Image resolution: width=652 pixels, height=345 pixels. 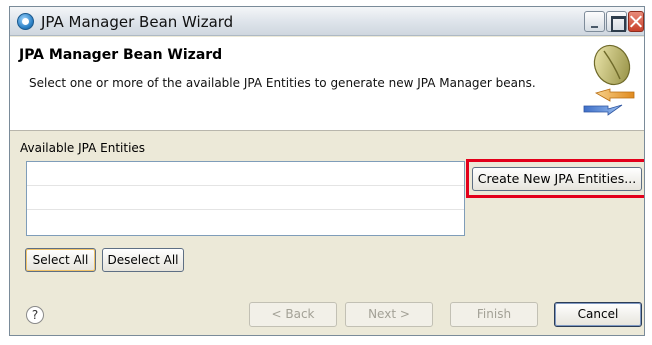 What do you see at coordinates (636, 21) in the screenshot?
I see `close-icon` at bounding box center [636, 21].